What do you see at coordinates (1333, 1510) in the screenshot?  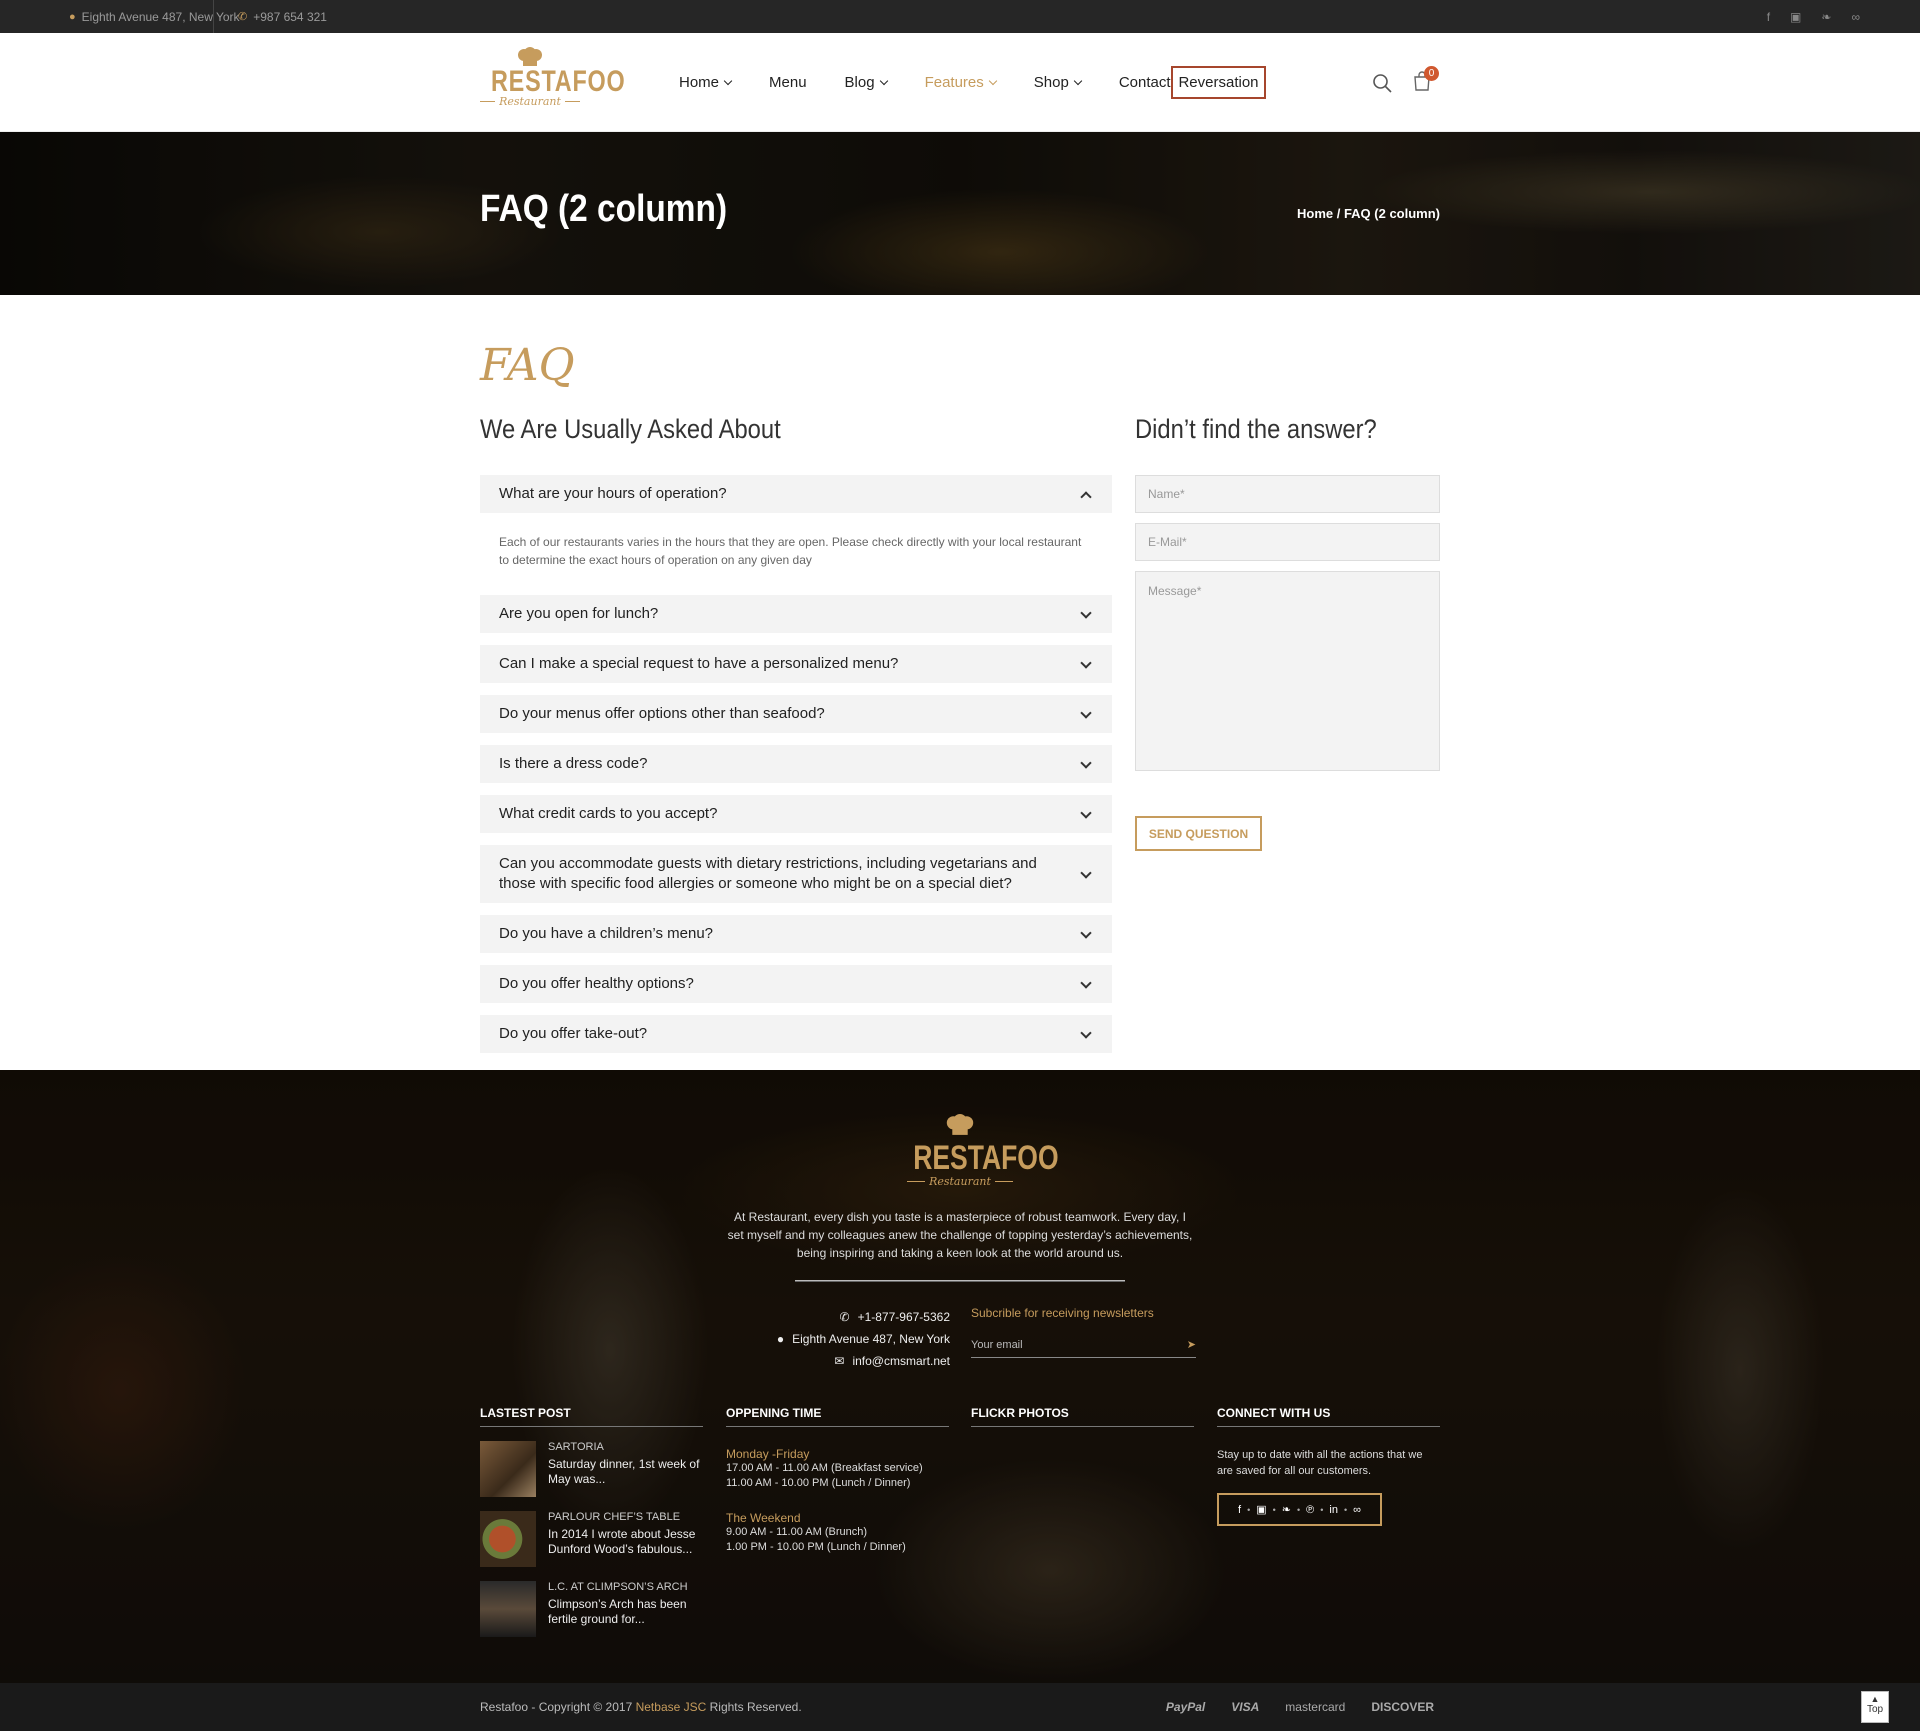 I see `linkedin-icon: in` at bounding box center [1333, 1510].